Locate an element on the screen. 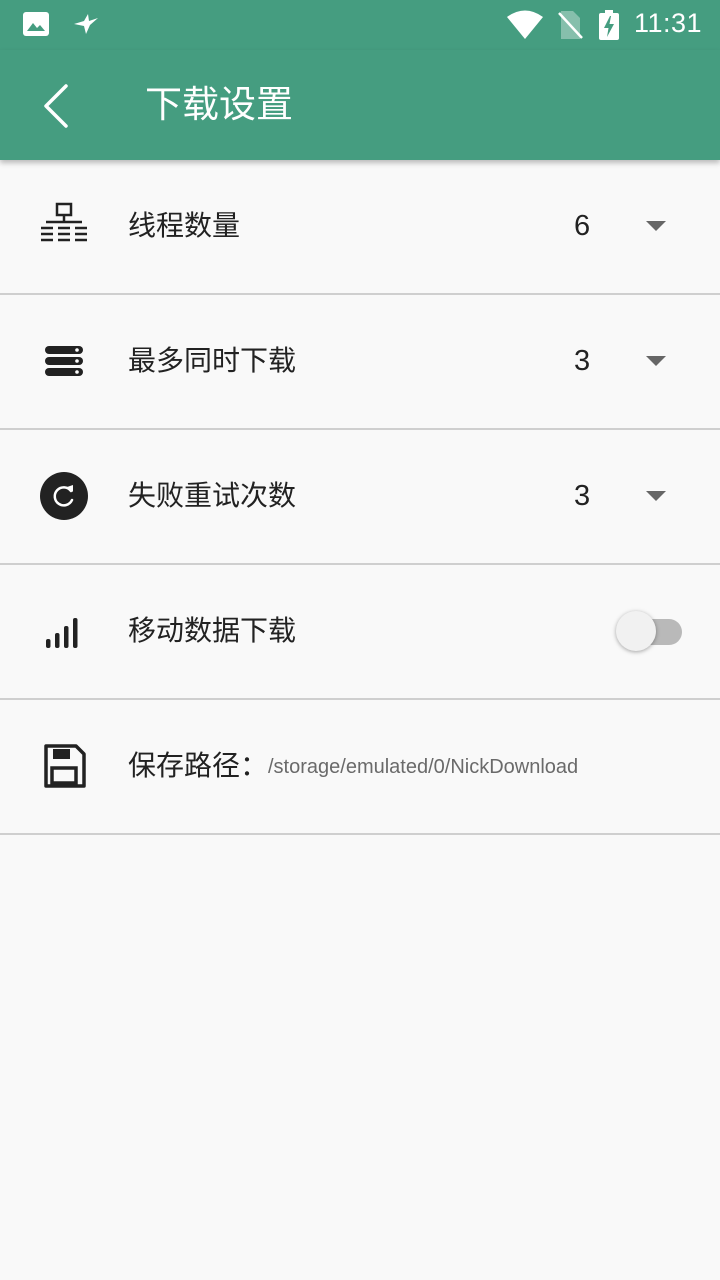 The width and height of the screenshot is (720, 1280). retry-icon is located at coordinates (64, 496).